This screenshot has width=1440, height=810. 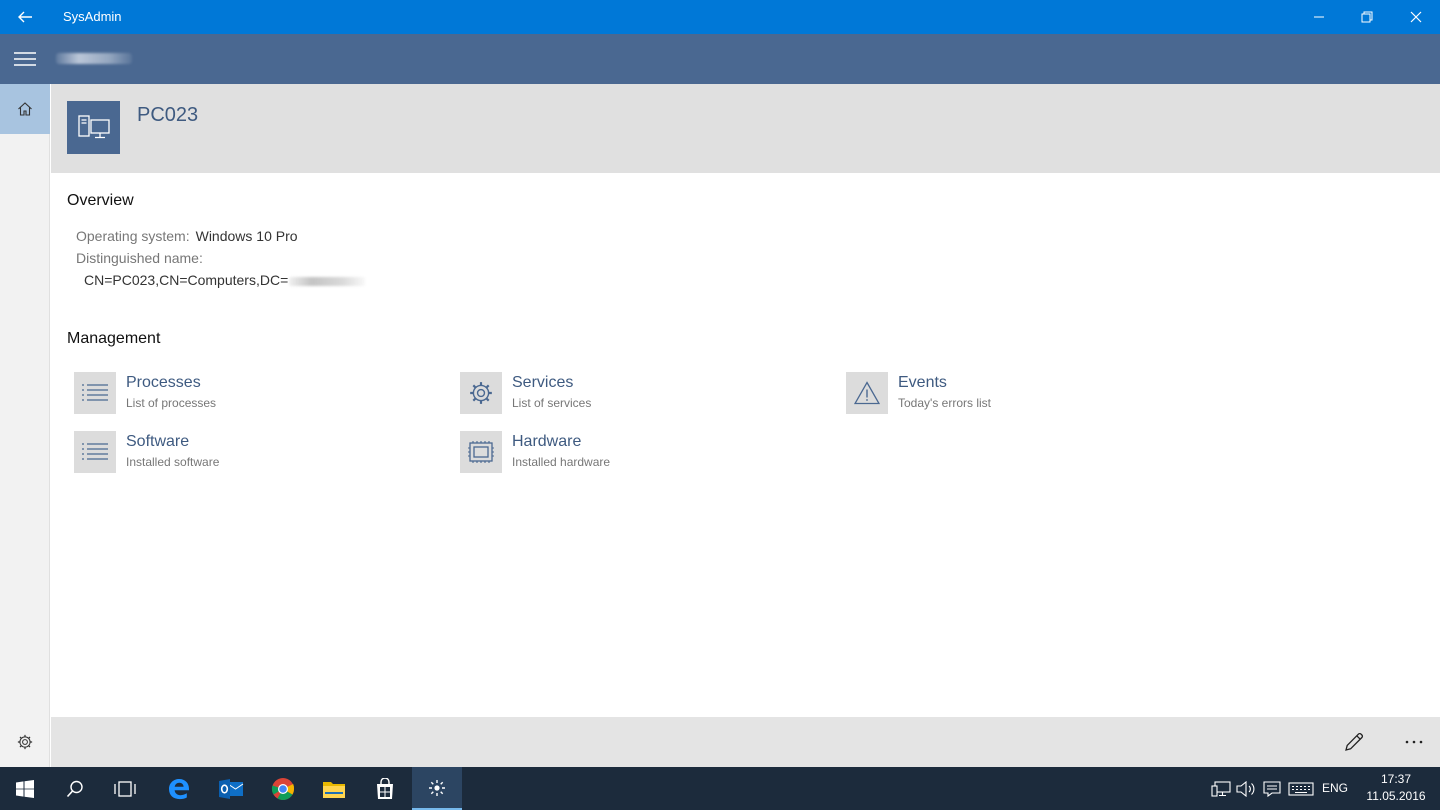 I want to click on chip-icon, so click(x=481, y=452).